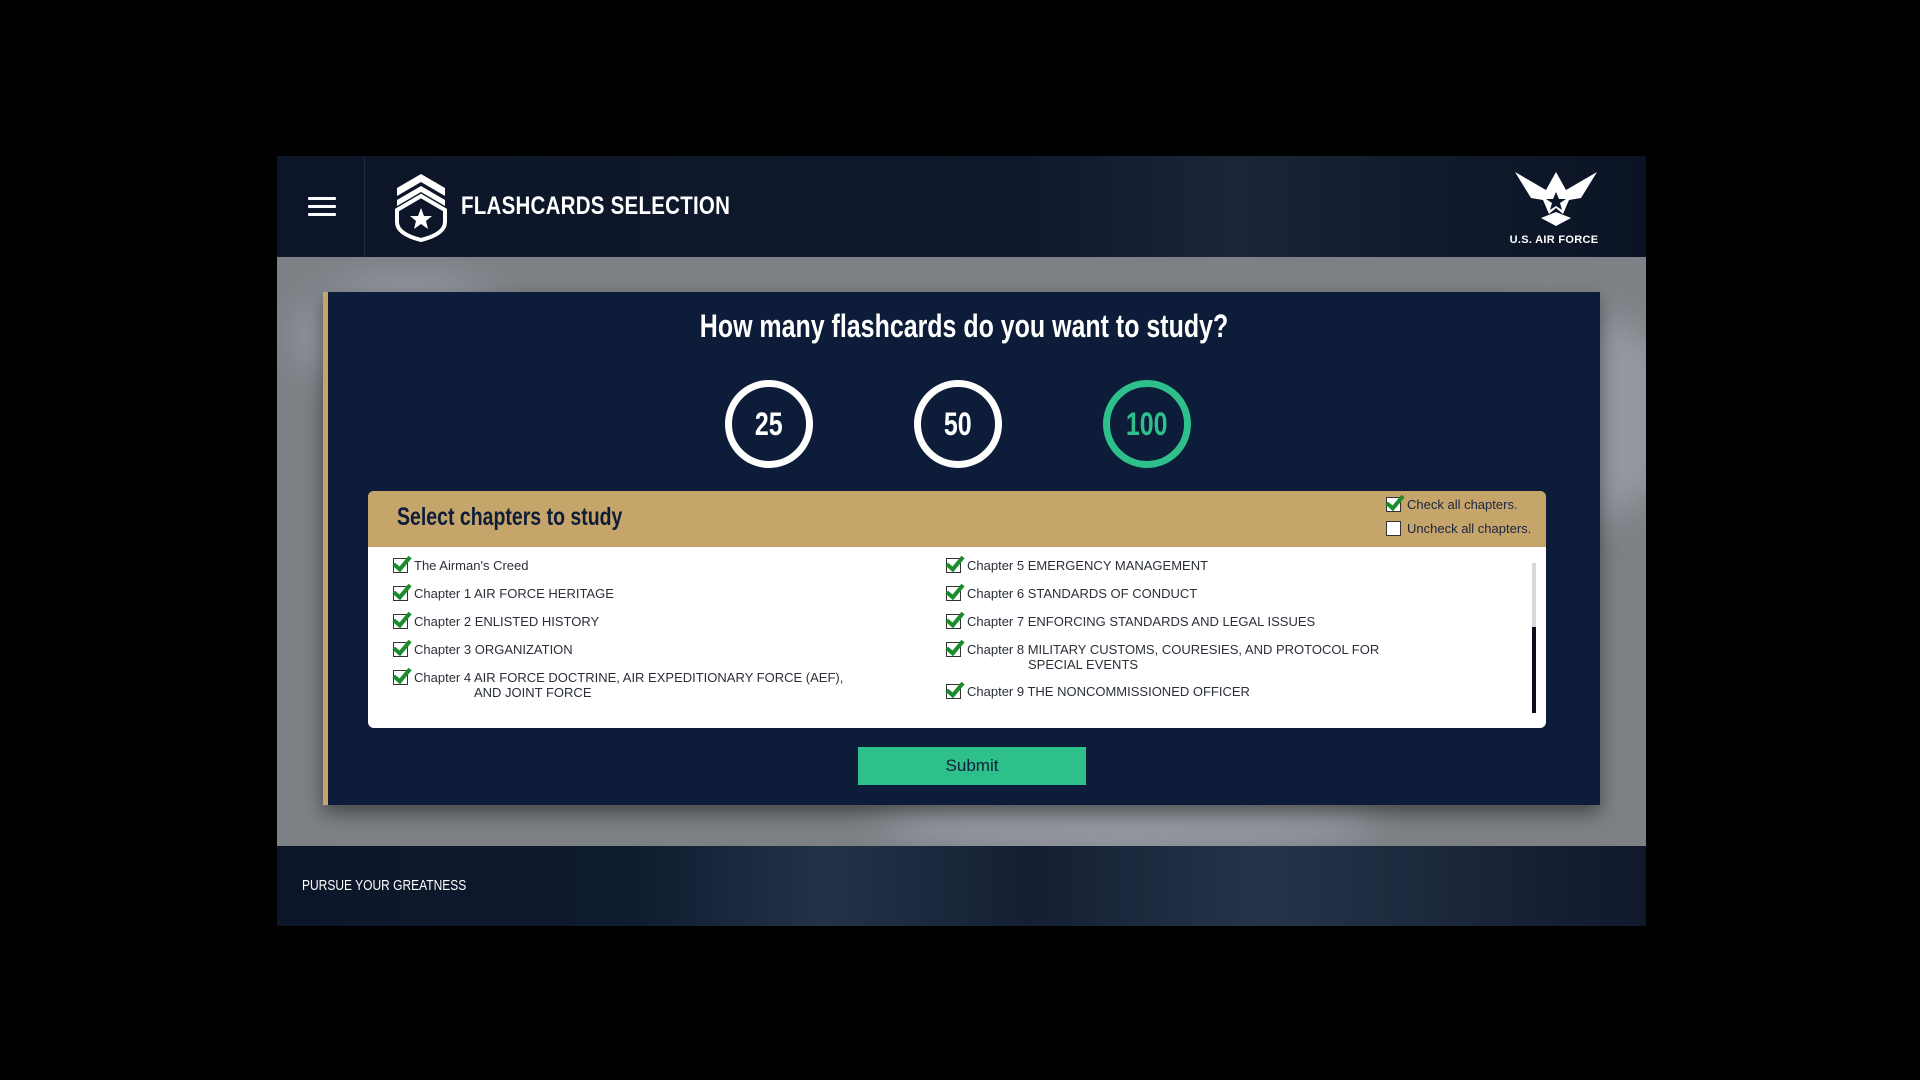  I want to click on chapter-item-5: Chapter 5 EMERGENCY MANAGEMENT, so click(1077, 565).